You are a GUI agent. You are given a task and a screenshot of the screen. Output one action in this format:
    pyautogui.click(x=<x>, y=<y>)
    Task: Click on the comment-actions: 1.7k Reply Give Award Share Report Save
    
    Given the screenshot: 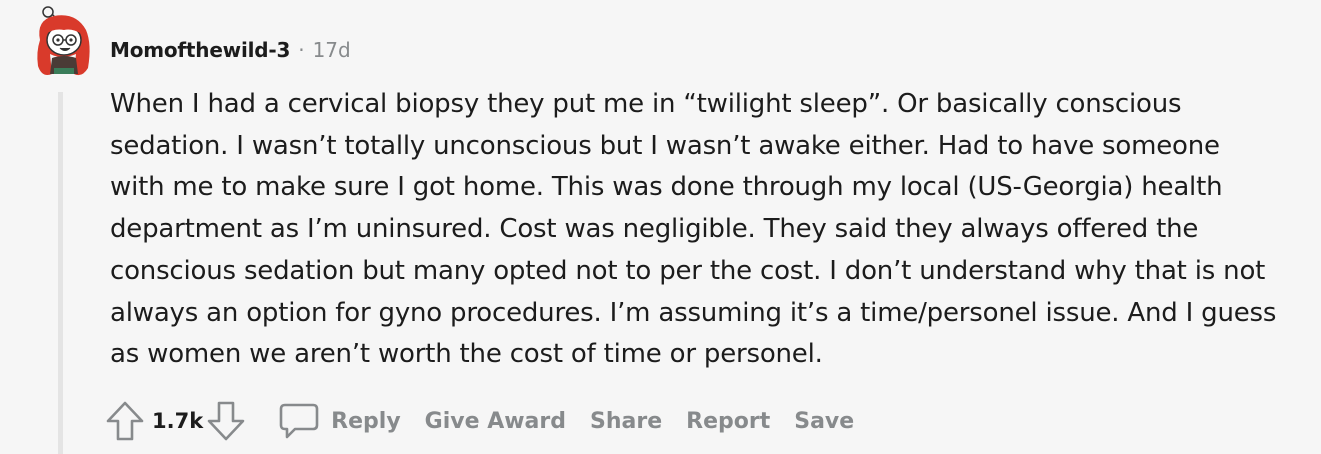 What is the action you would take?
    pyautogui.click(x=491, y=421)
    